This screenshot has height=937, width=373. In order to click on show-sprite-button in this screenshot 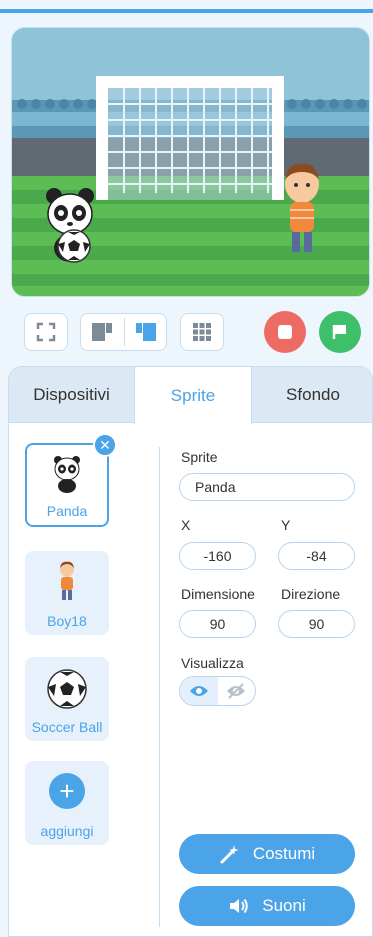, I will do `click(199, 691)`.